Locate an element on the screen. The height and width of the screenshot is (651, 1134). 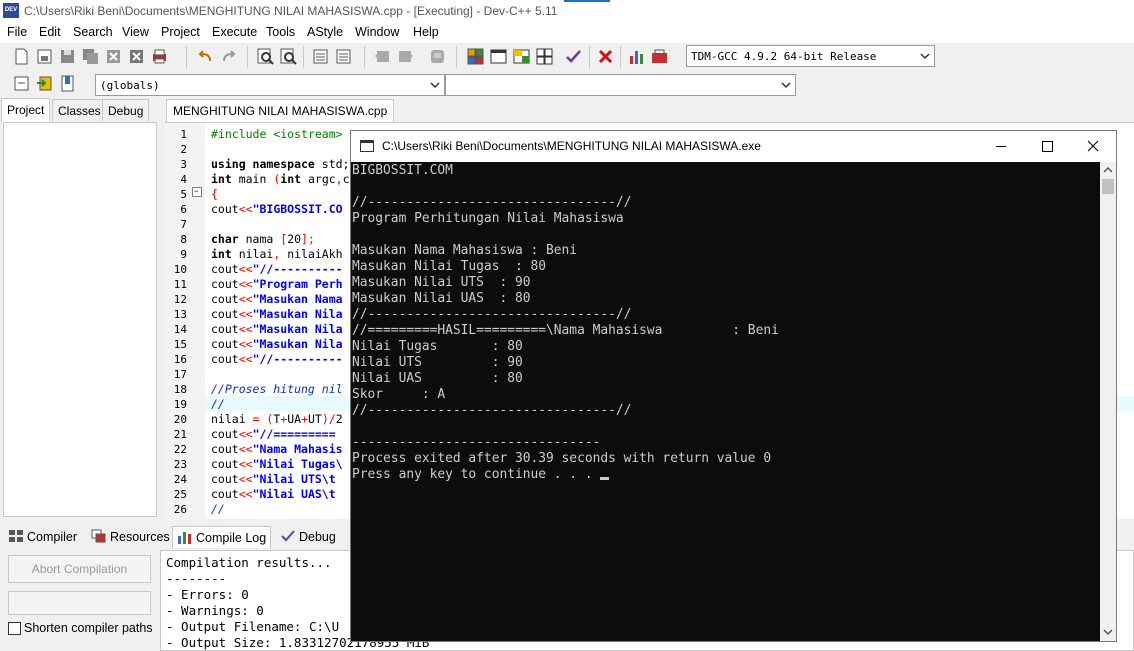
save-all-icon is located at coordinates (90, 56).